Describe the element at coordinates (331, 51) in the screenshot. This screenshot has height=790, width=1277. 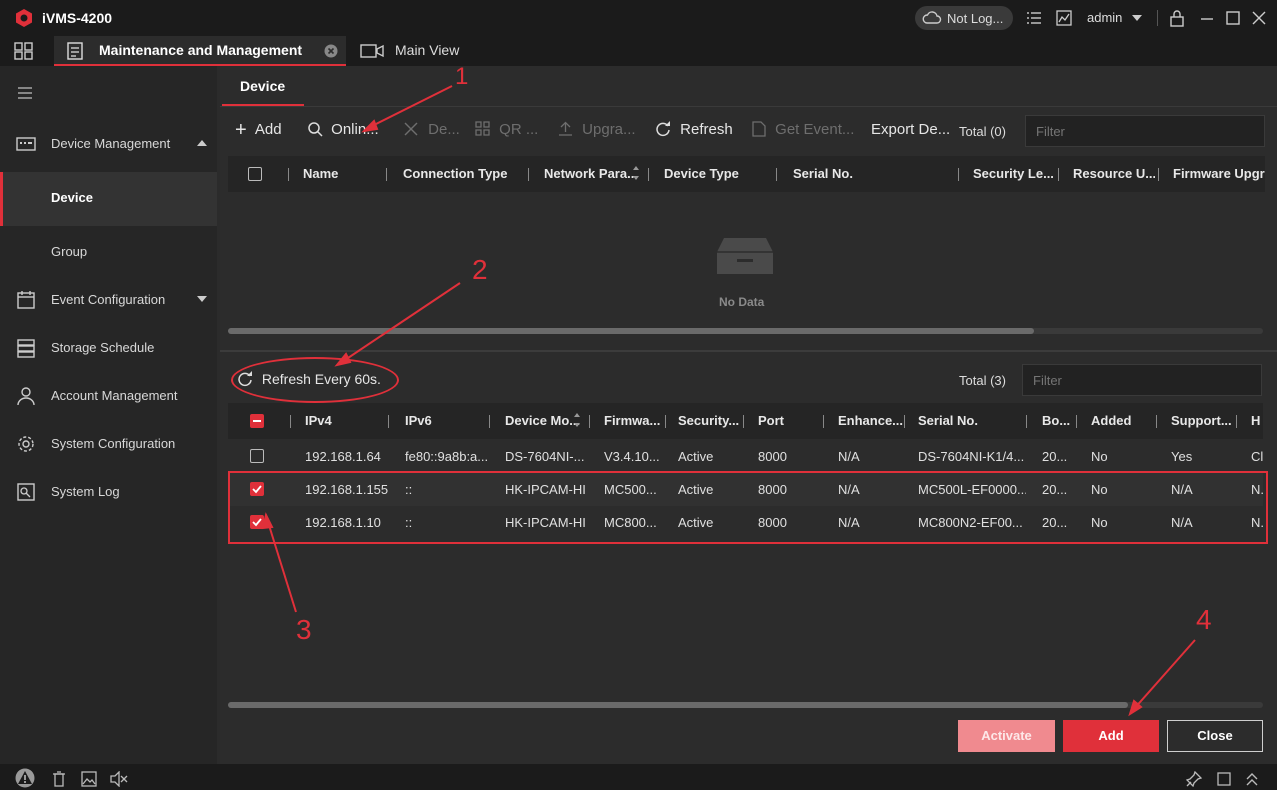
I see `tab-close-icon` at that location.